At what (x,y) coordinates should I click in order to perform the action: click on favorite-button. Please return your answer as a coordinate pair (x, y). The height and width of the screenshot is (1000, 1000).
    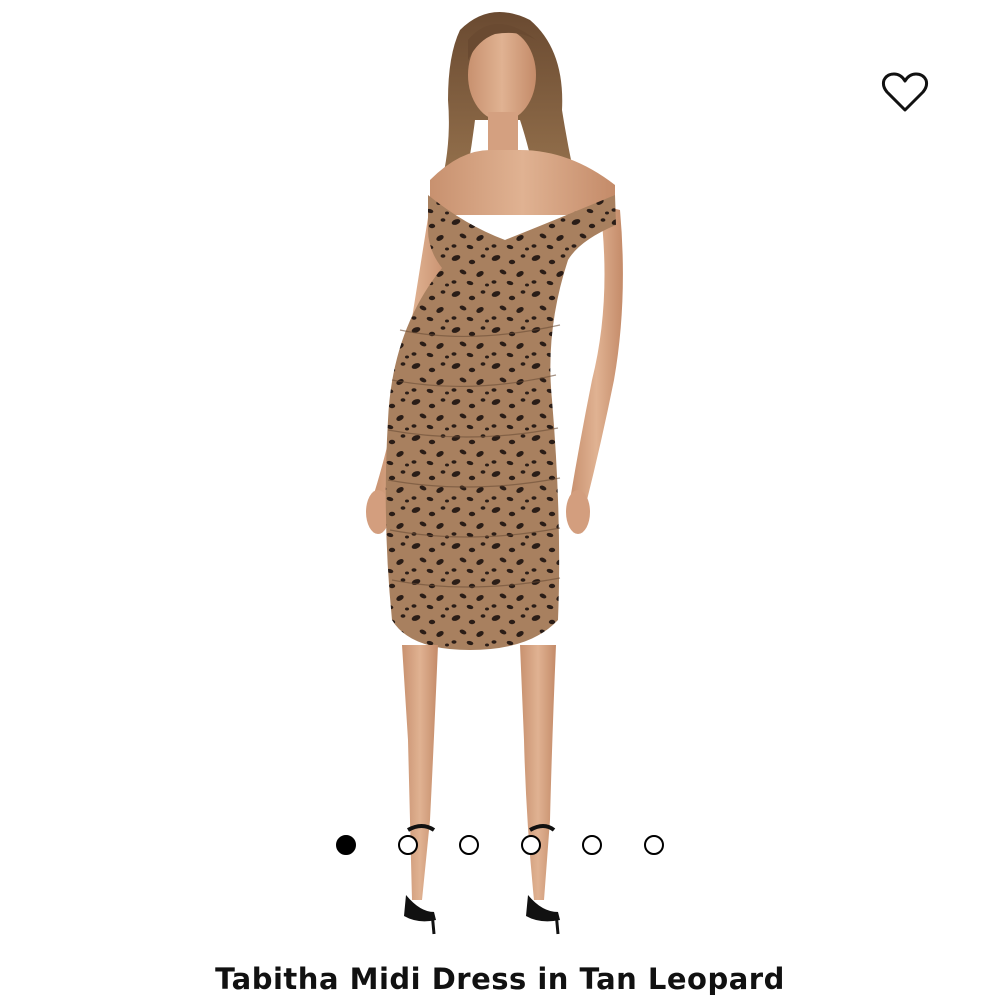
    Looking at the image, I should click on (905, 92).